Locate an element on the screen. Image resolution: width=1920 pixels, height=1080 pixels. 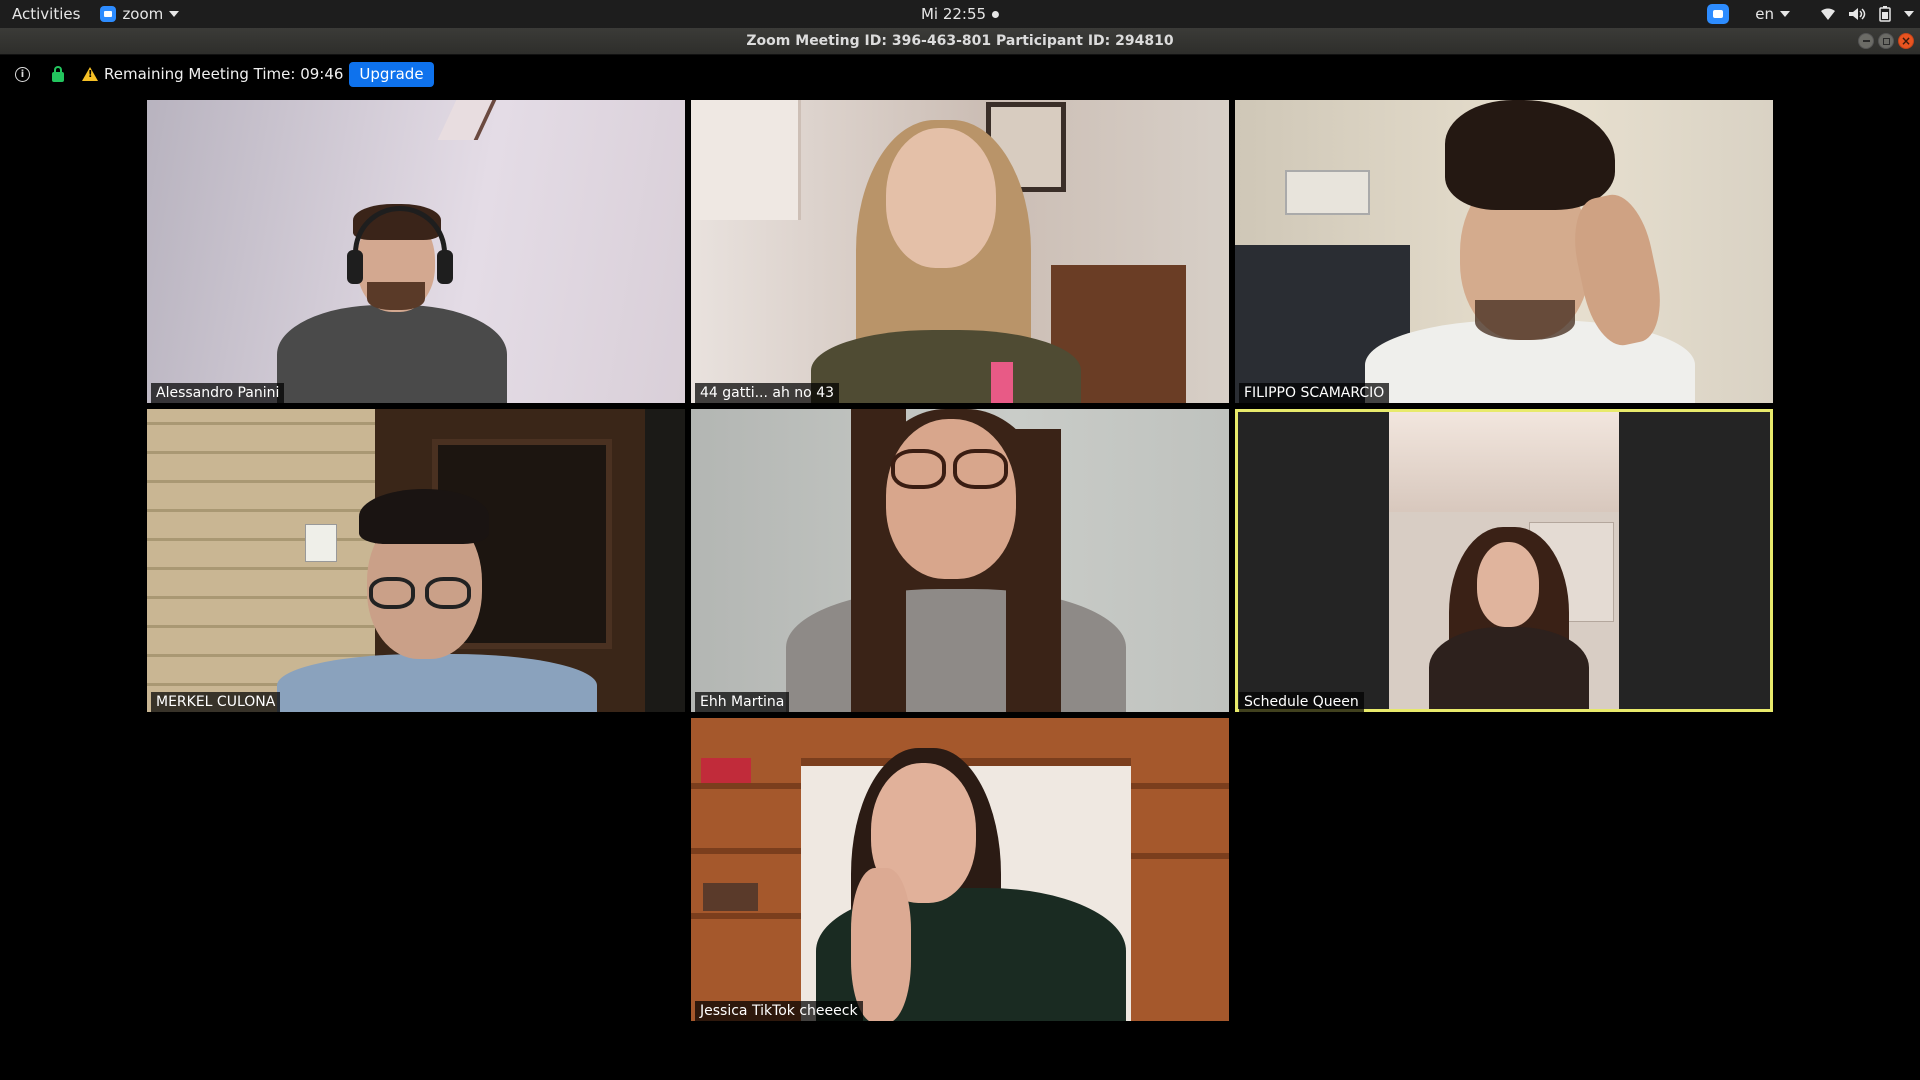
hand-on-chin is located at coordinates (881, 944).